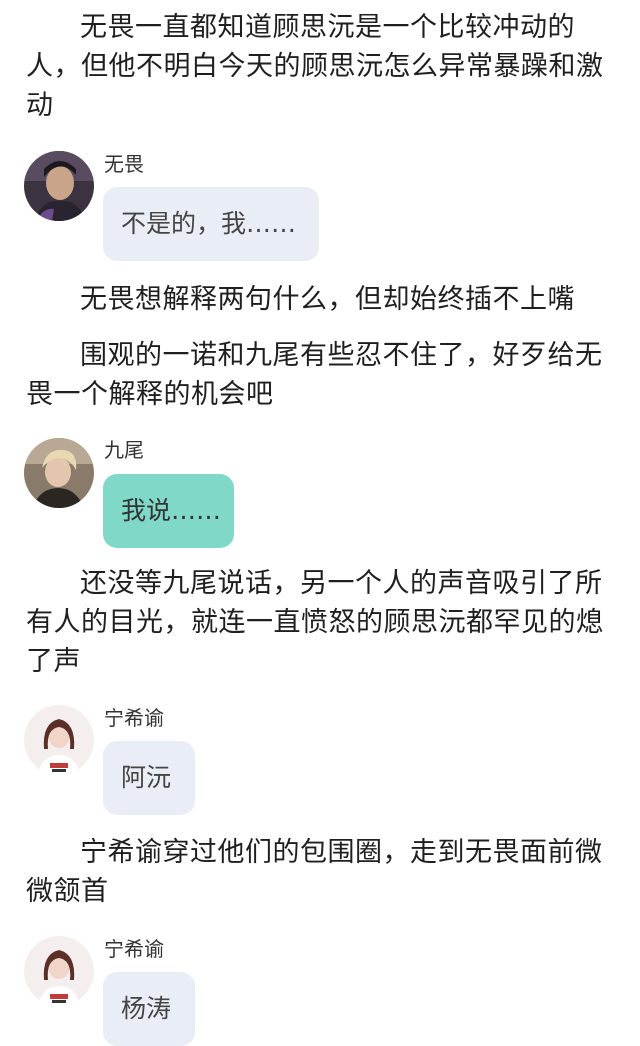 The height and width of the screenshot is (1046, 640). I want to click on message-bubble: 阿沅, so click(149, 778).